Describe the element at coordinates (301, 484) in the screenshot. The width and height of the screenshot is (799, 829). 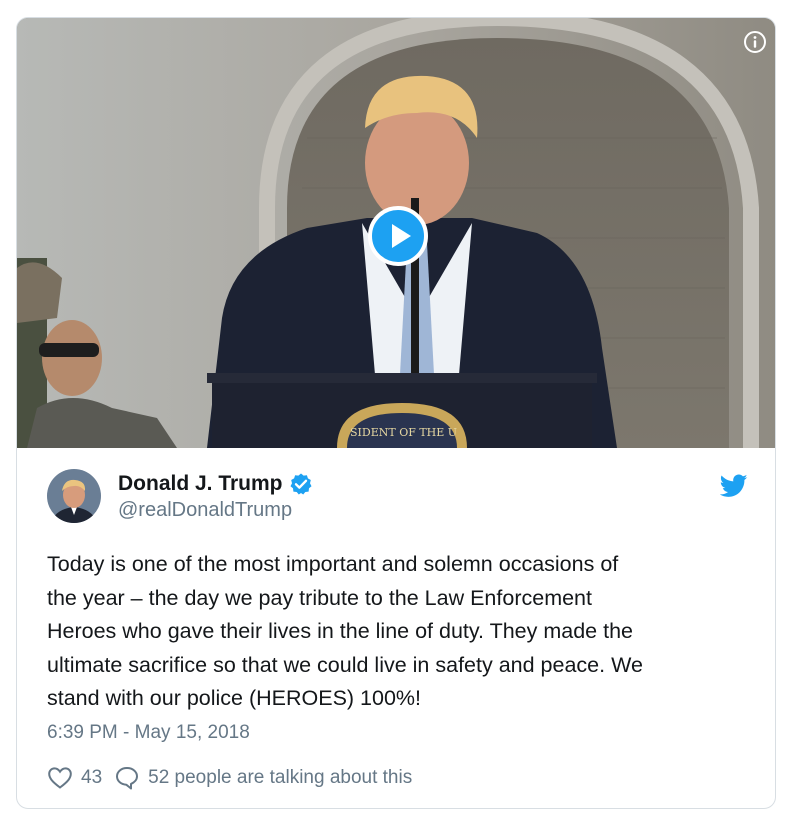
I see `verified-badge-icon` at that location.